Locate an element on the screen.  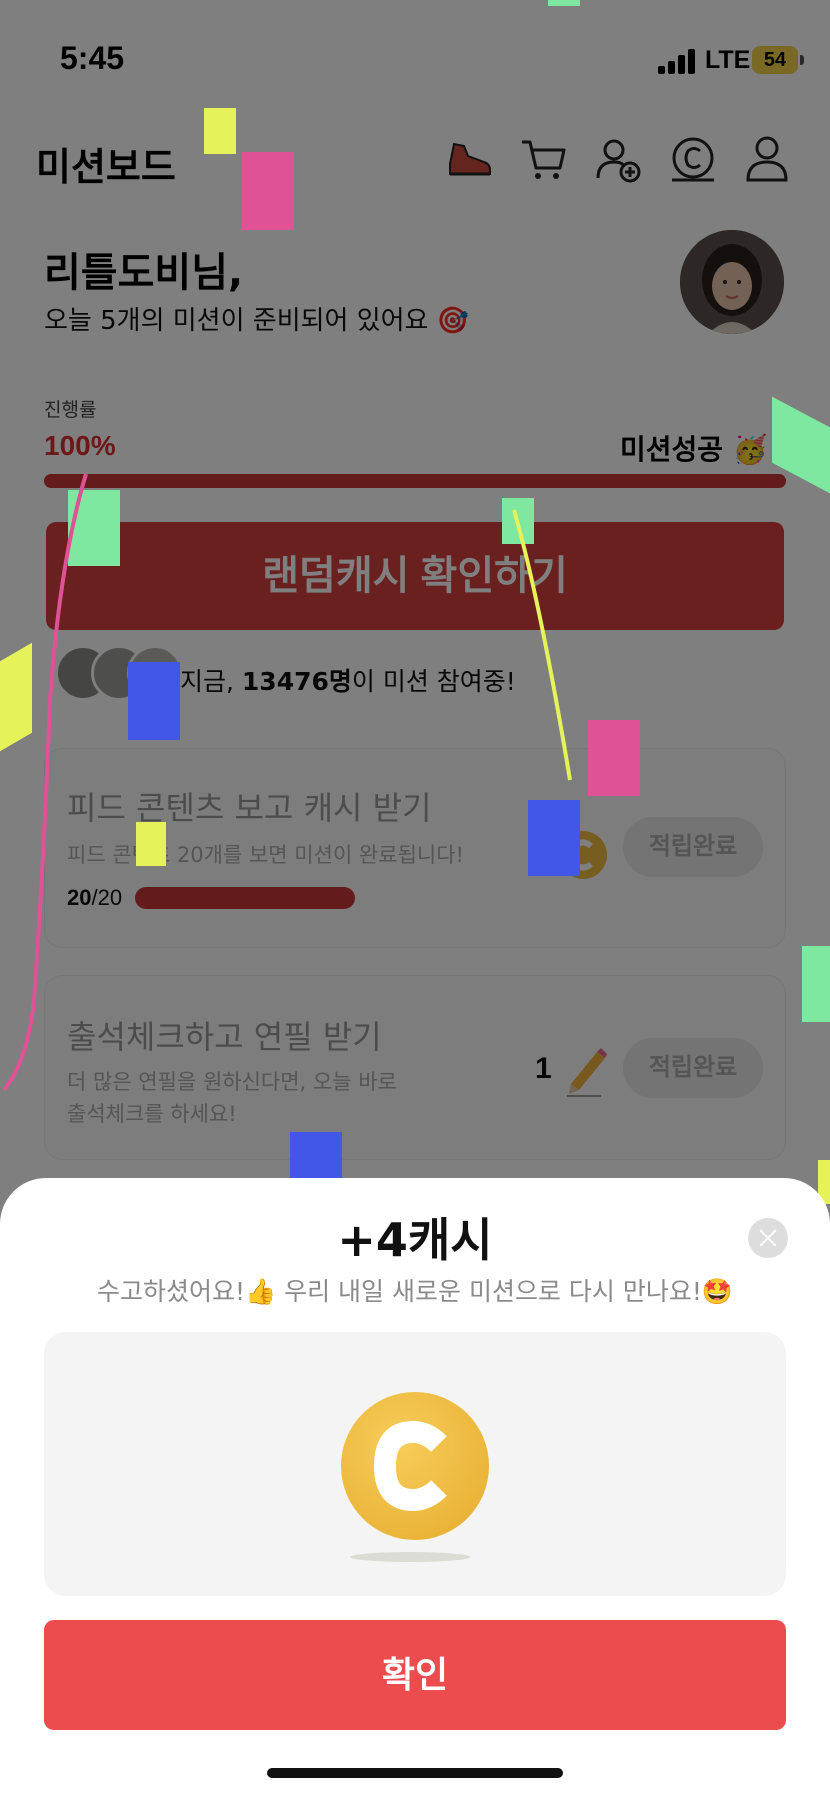
reward-amount-title: +4캐시 is located at coordinates (415, 1240).